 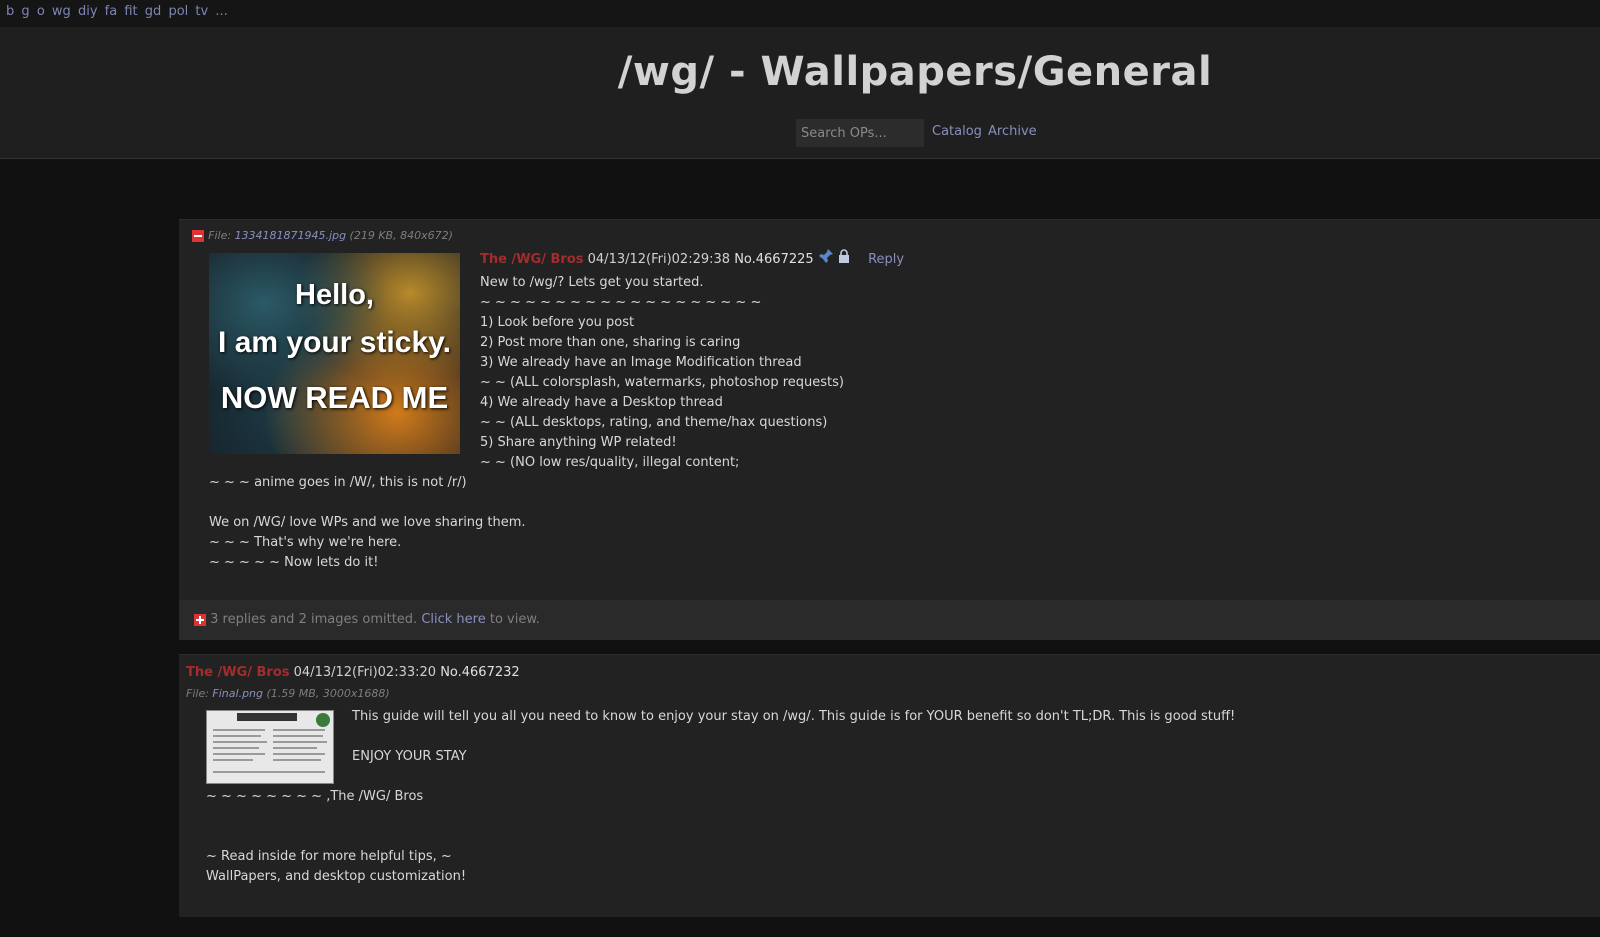 I want to click on board-link-diy: diy, so click(x=88, y=11).